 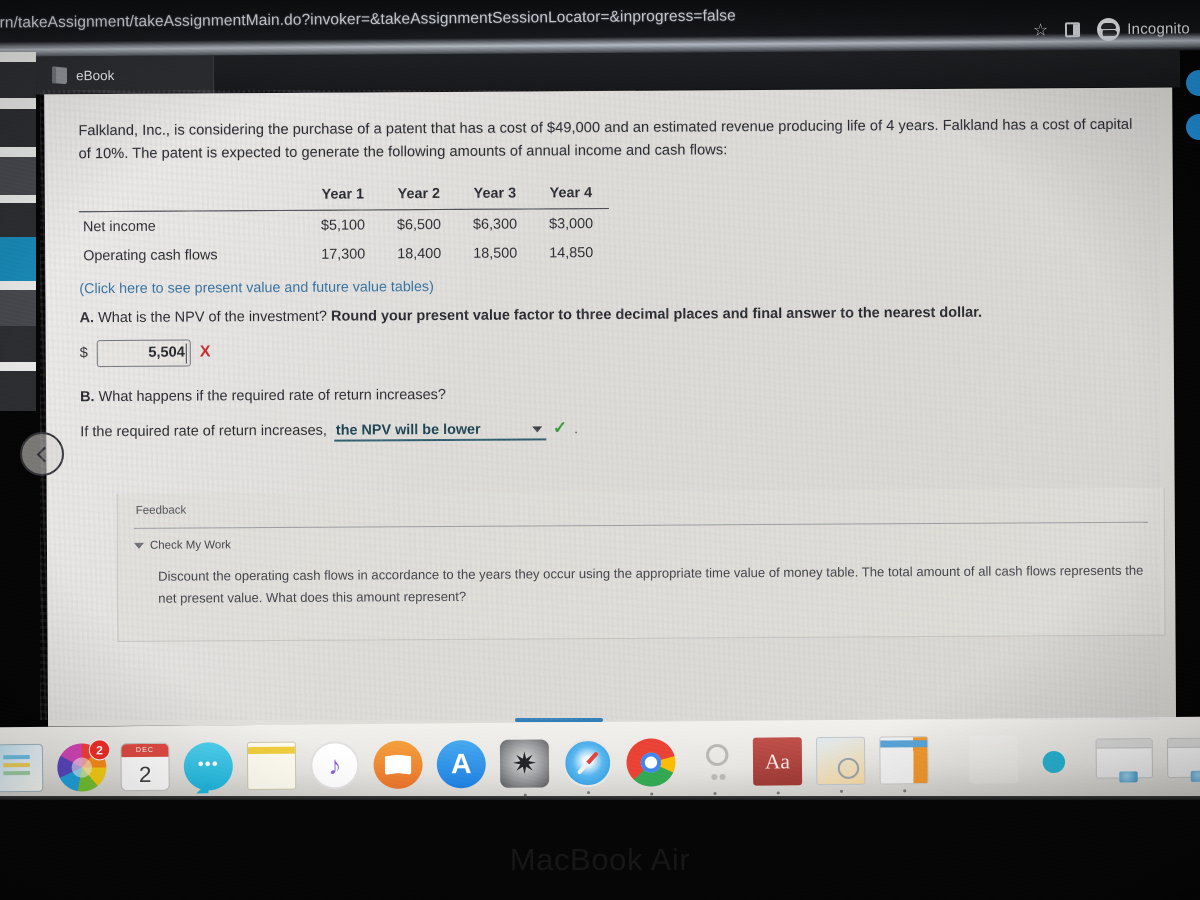 I want to click on dock-item-numbers, so click(x=904, y=764).